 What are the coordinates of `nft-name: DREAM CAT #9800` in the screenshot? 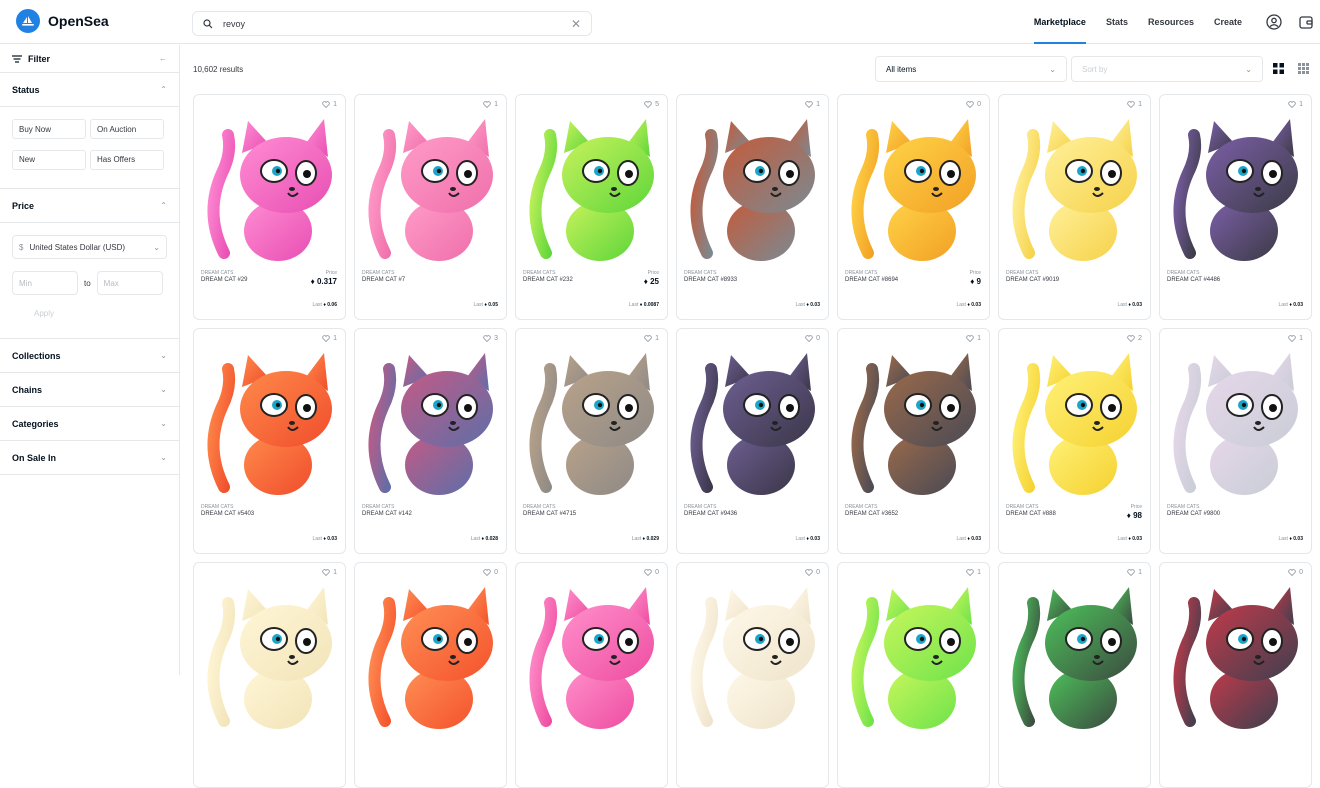 It's located at (1193, 514).